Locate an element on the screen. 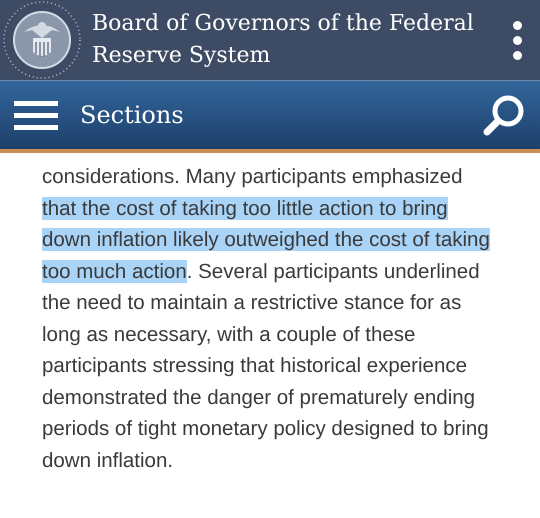  search-icon is located at coordinates (504, 115).